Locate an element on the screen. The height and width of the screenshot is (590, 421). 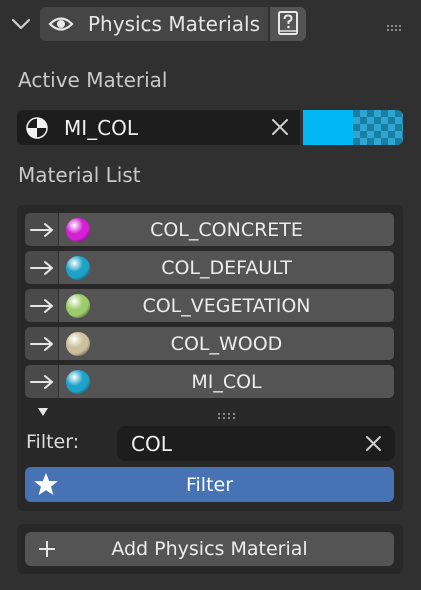
material-shader-icon is located at coordinates (37, 127).